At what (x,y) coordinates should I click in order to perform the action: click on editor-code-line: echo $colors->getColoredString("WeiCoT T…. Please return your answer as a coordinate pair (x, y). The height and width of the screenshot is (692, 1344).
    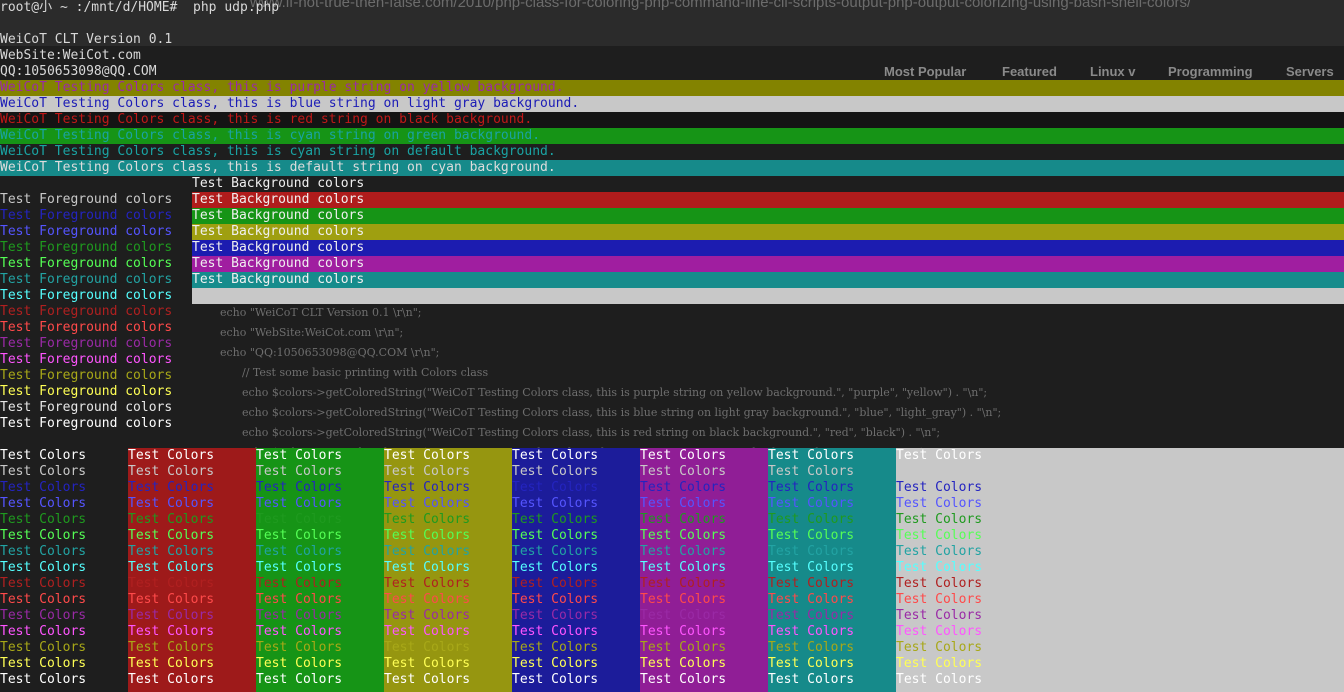
    Looking at the image, I should click on (615, 392).